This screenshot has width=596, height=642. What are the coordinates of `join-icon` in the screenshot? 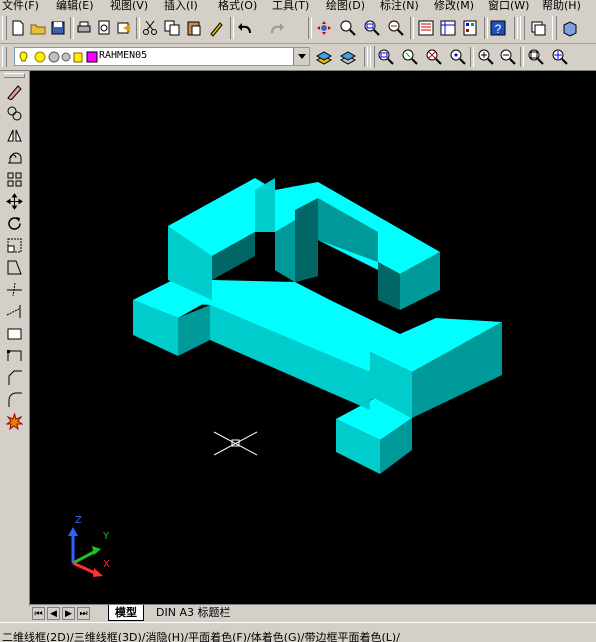 It's located at (14, 355).